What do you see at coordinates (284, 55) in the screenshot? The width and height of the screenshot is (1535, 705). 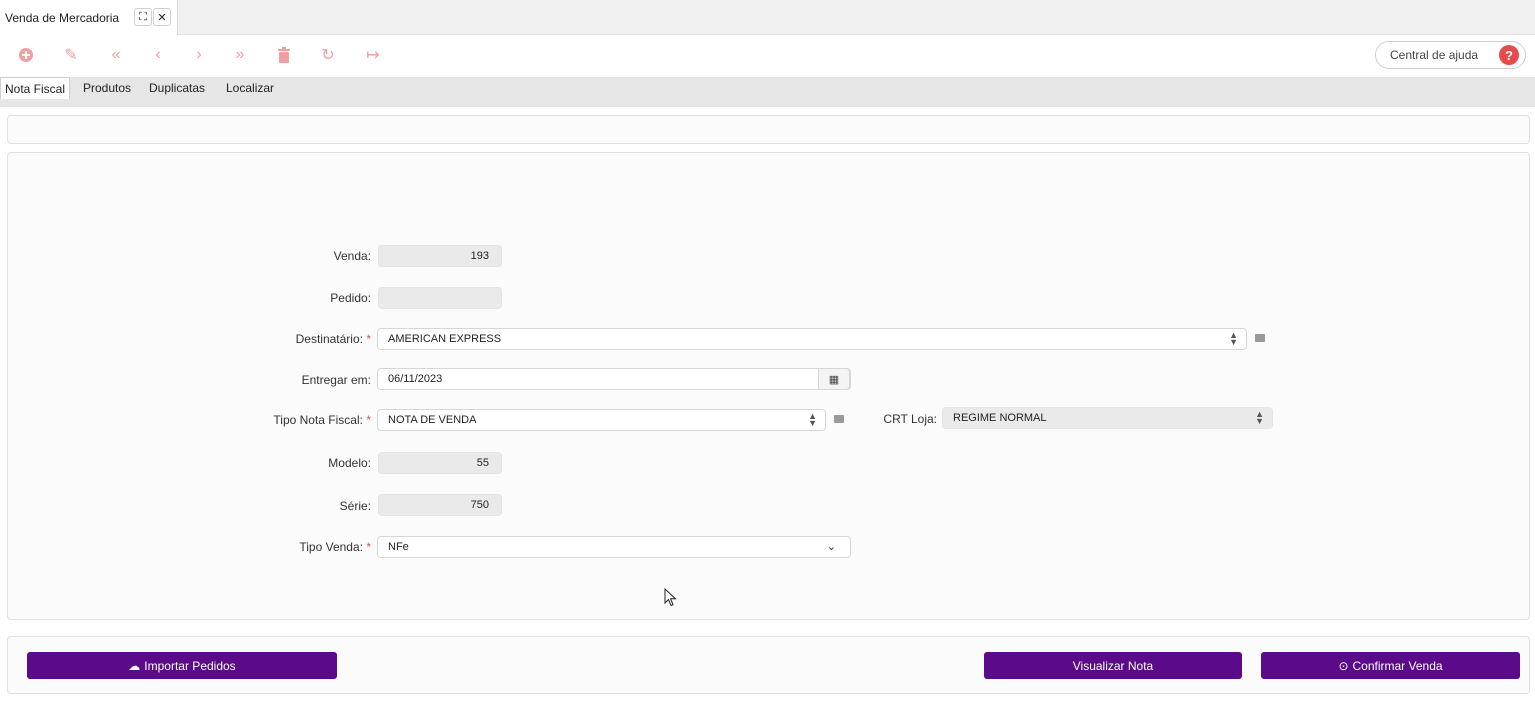 I see `delete-icon` at bounding box center [284, 55].